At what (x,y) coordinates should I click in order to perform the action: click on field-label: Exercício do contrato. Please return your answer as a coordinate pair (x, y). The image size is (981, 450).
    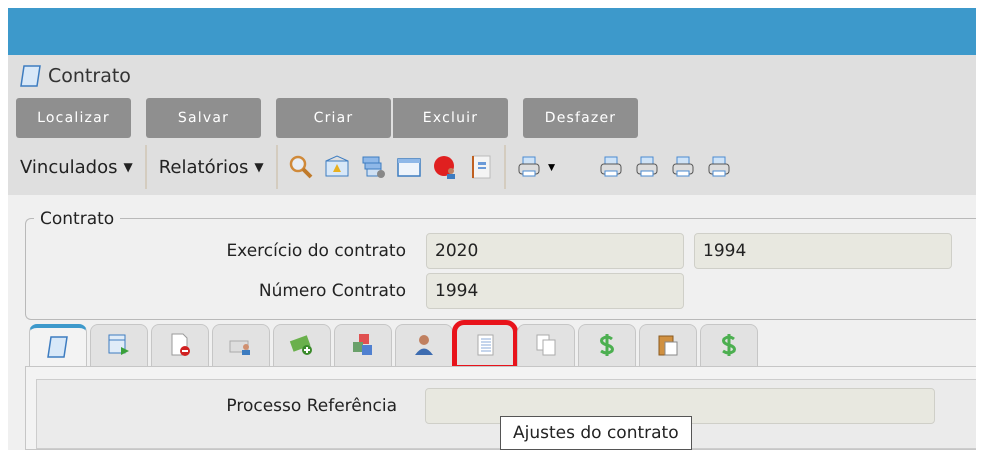
    Looking at the image, I should click on (316, 250).